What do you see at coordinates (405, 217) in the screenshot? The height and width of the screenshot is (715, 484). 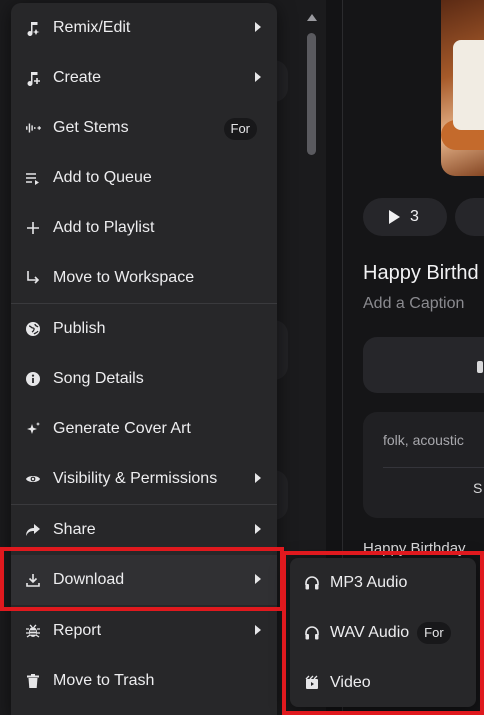 I see `play-button: 3` at bounding box center [405, 217].